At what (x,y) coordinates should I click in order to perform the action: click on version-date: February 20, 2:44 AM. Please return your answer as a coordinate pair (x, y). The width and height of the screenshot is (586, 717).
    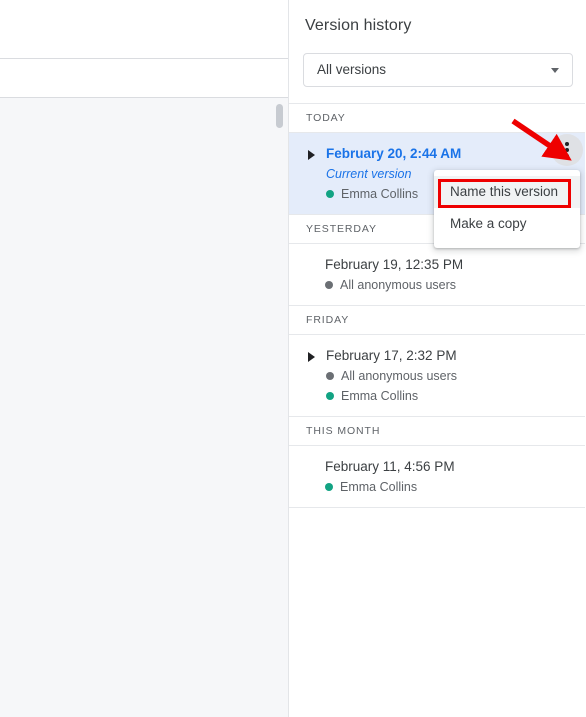
    Looking at the image, I should click on (394, 153).